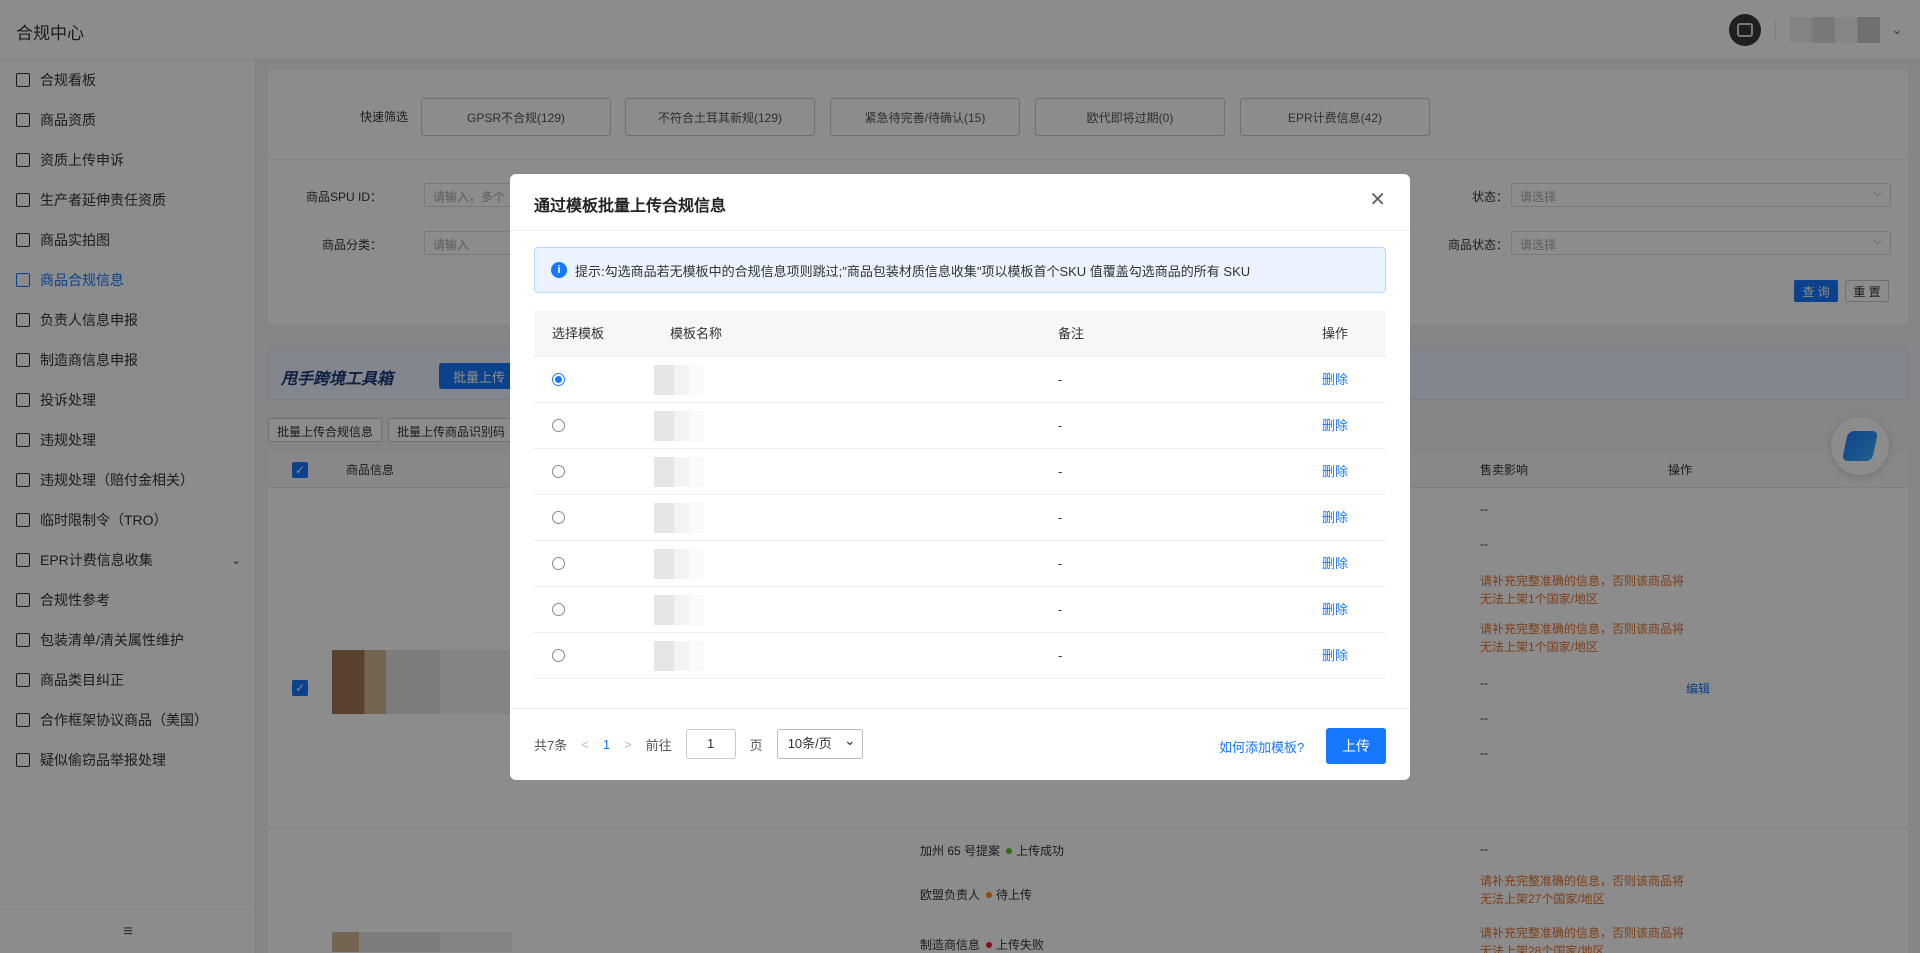 Image resolution: width=1920 pixels, height=953 pixels. Describe the element at coordinates (756, 745) in the screenshot. I see `page-unit-label: 页` at that location.